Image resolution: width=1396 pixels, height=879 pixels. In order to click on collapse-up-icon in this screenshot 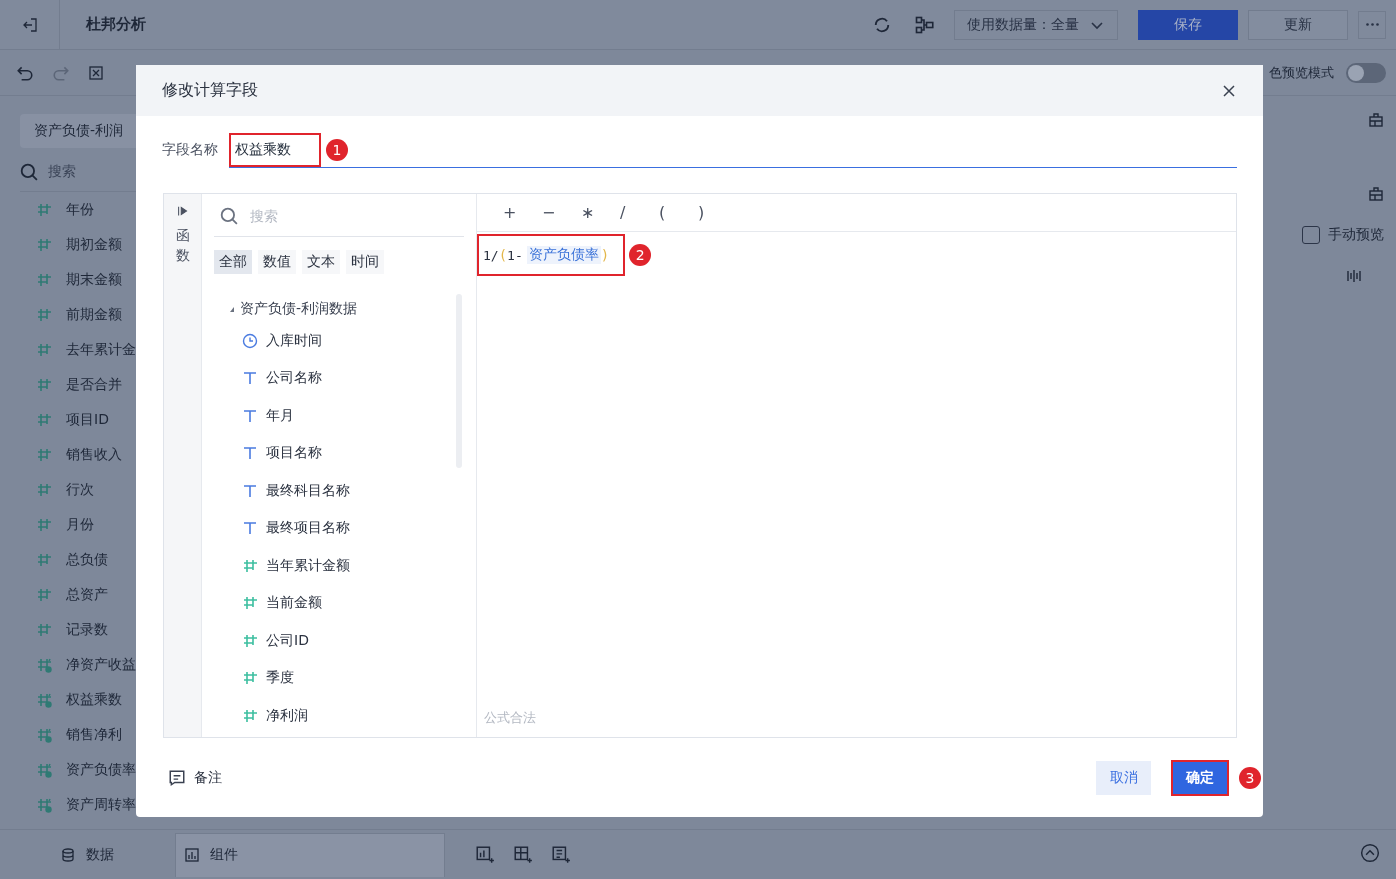, I will do `click(1370, 852)`.